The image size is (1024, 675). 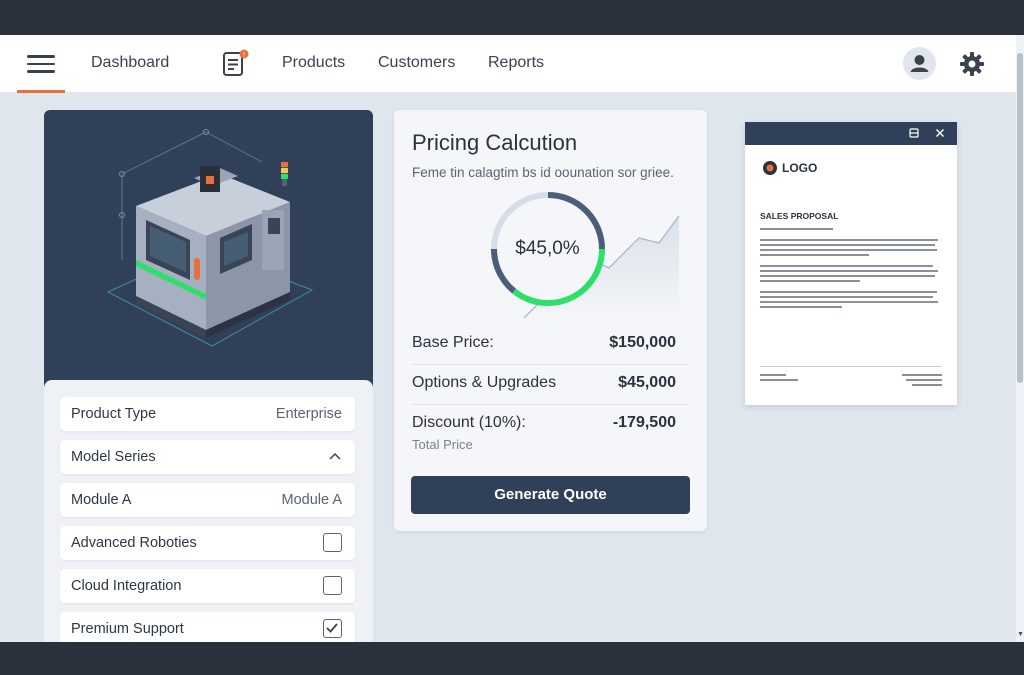 I want to click on nav-reports: Reports, so click(x=516, y=63).